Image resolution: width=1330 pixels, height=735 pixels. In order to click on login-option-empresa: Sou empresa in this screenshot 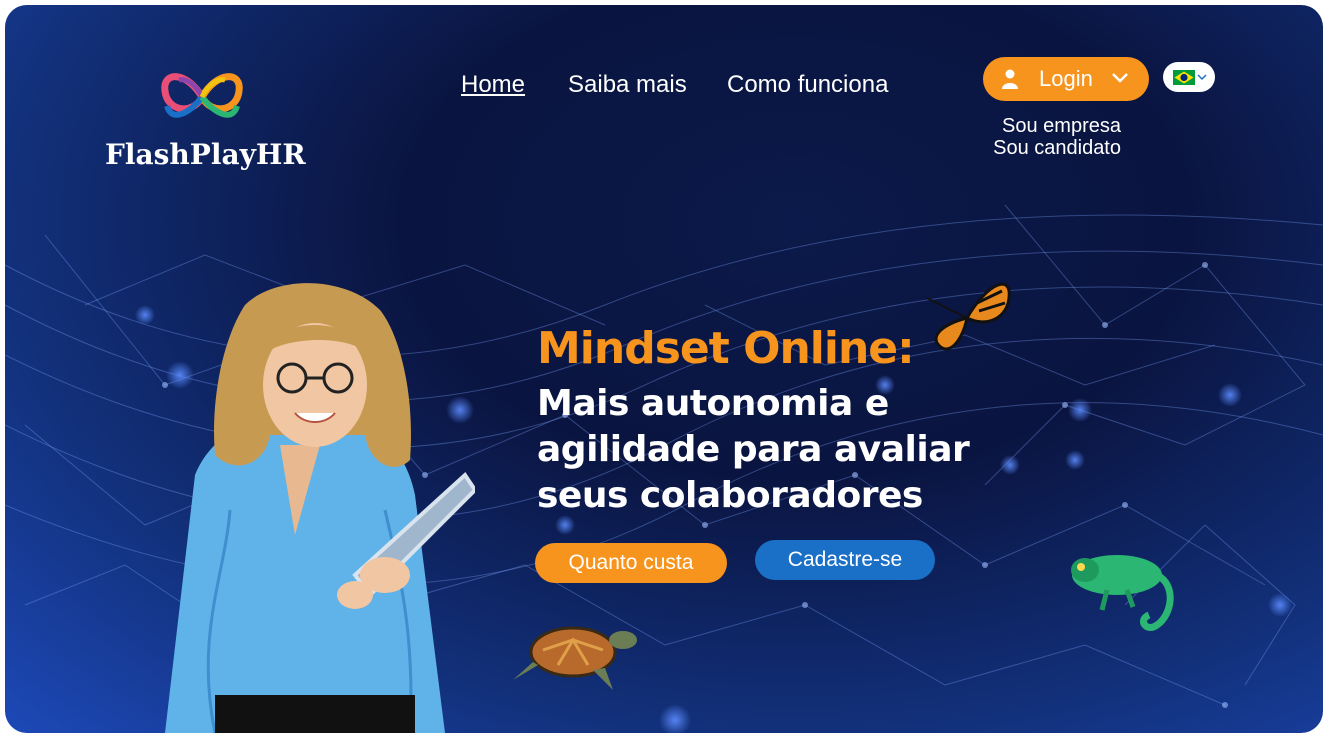, I will do `click(1033, 126)`.